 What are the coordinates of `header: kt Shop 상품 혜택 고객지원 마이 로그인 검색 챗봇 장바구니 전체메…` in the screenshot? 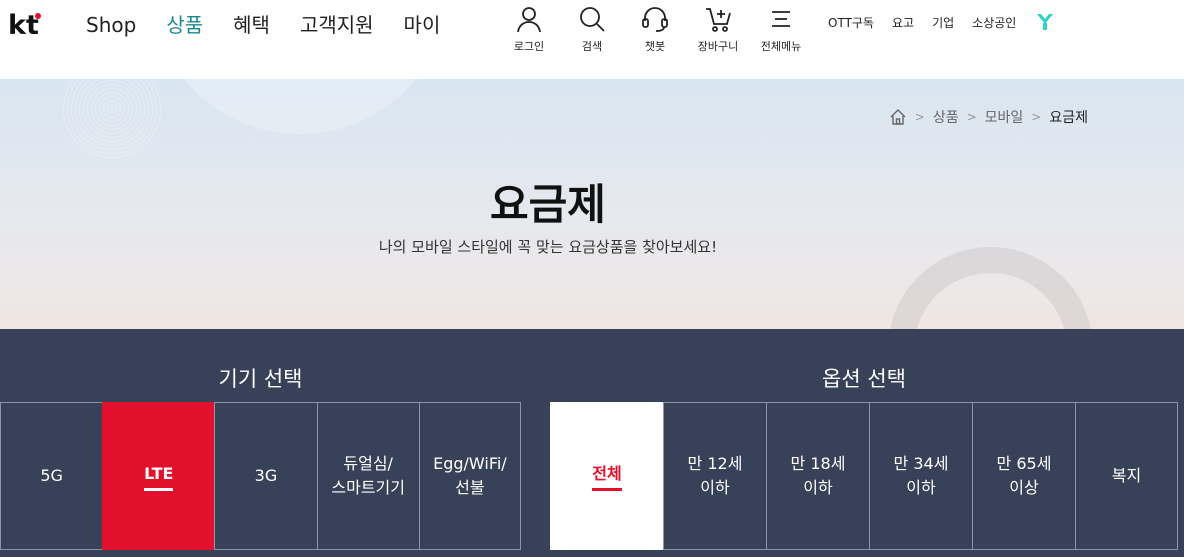 It's located at (592, 39).